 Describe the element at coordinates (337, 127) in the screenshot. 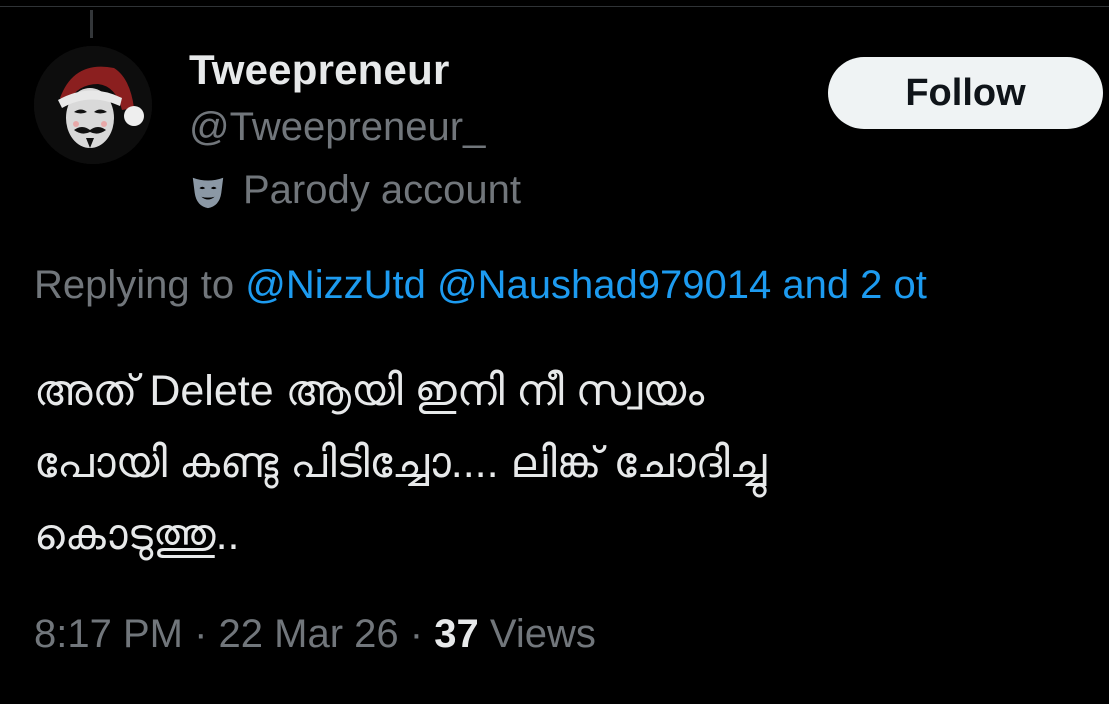

I see `author-handle: @Tweepreneur_` at that location.